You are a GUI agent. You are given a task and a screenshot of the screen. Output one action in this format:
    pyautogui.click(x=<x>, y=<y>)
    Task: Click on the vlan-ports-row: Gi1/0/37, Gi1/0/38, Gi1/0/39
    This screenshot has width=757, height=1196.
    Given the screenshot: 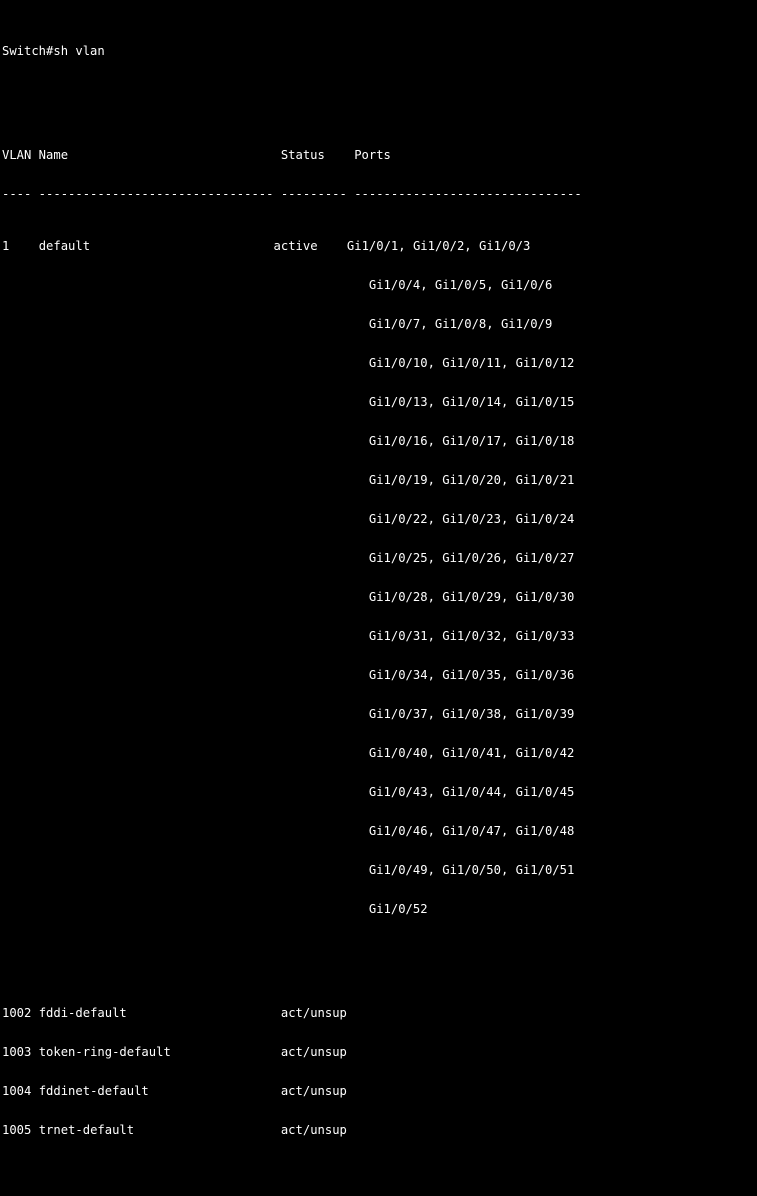 What is the action you would take?
    pyautogui.click(x=379, y=714)
    